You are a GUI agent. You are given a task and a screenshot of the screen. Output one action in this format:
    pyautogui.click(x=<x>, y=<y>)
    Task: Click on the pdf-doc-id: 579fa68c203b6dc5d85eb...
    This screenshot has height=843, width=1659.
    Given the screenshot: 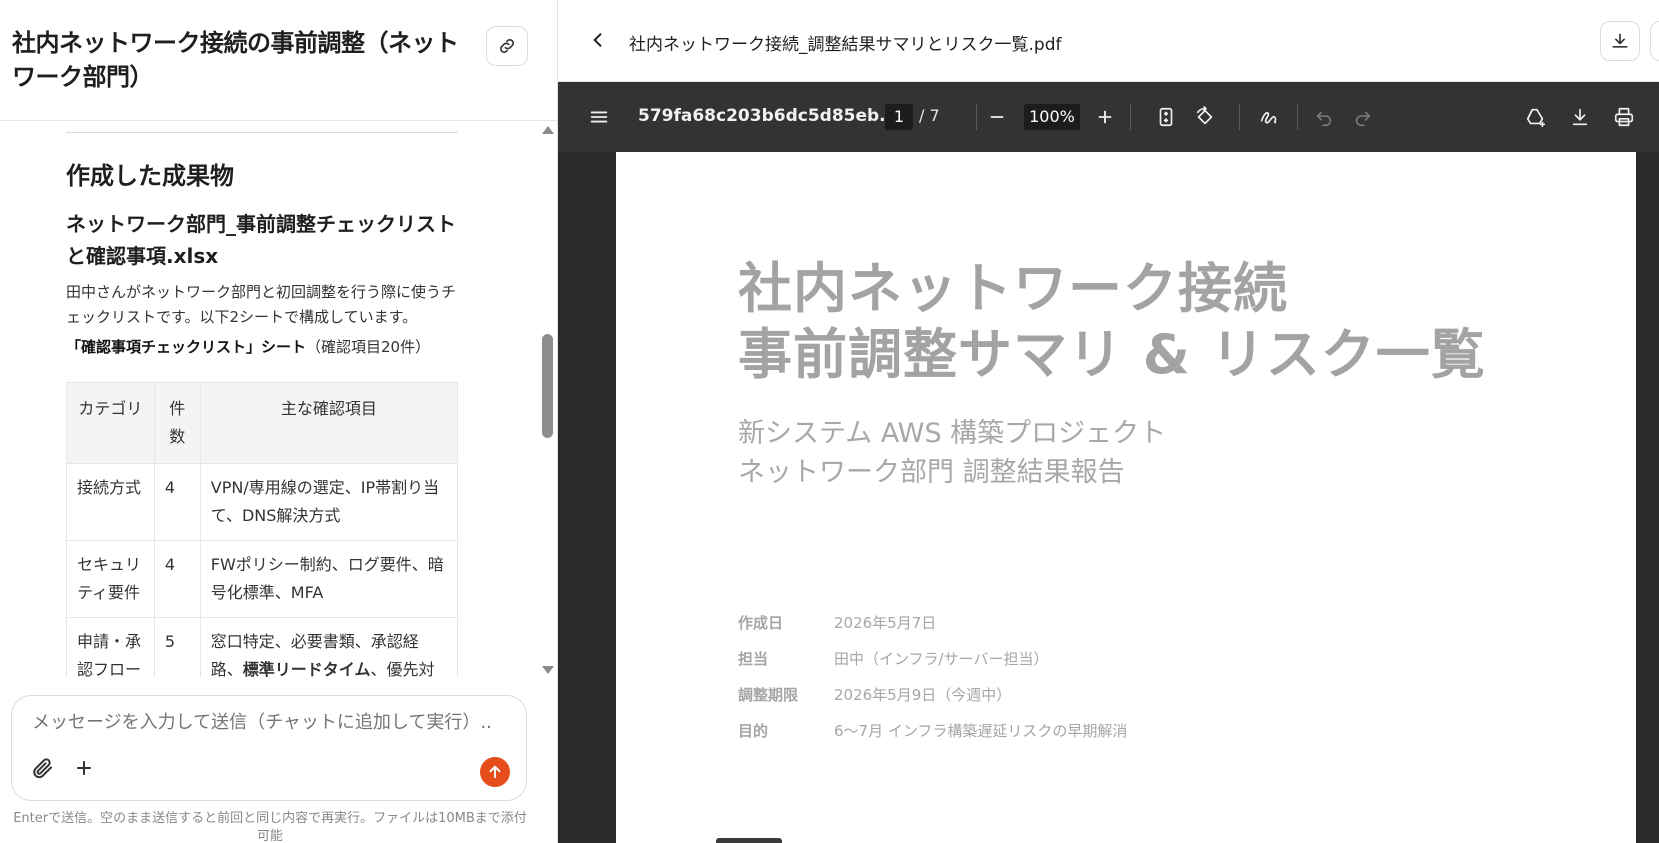 What is the action you would take?
    pyautogui.click(x=768, y=116)
    